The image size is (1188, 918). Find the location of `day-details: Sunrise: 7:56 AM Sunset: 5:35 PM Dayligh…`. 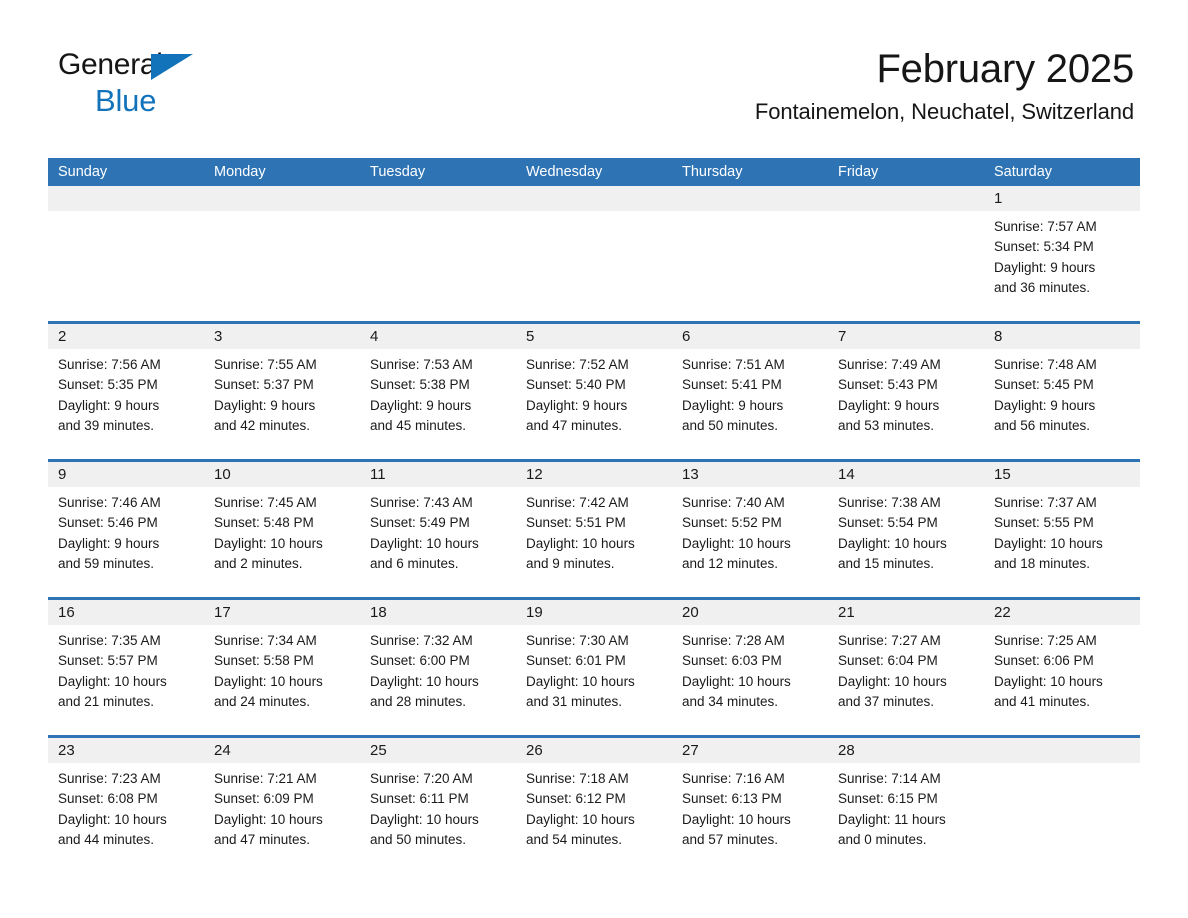

day-details: Sunrise: 7:56 AM Sunset: 5:35 PM Dayligh… is located at coordinates (126, 392).